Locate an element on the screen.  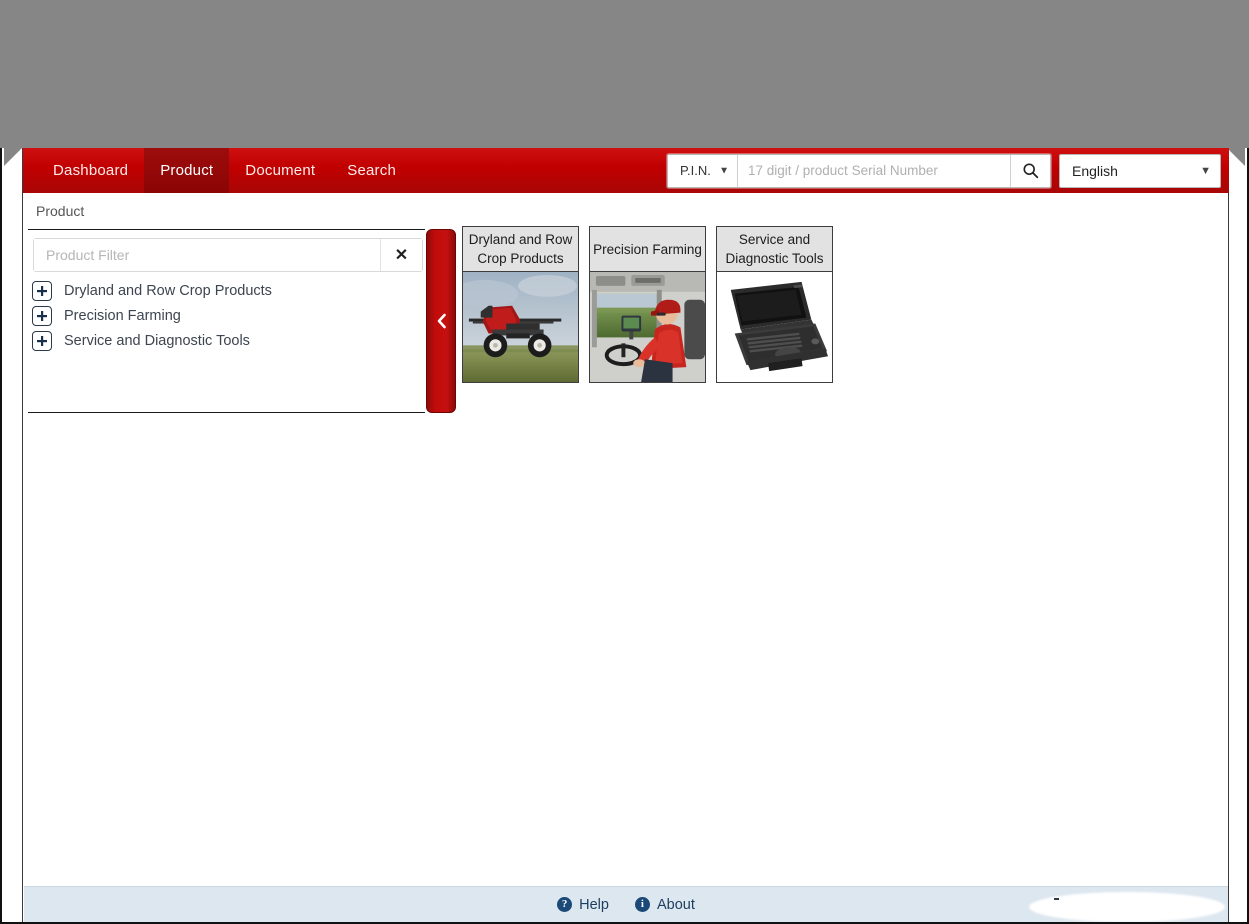
nav-tab-list: Dashboard Product Document Search is located at coordinates (217, 170).